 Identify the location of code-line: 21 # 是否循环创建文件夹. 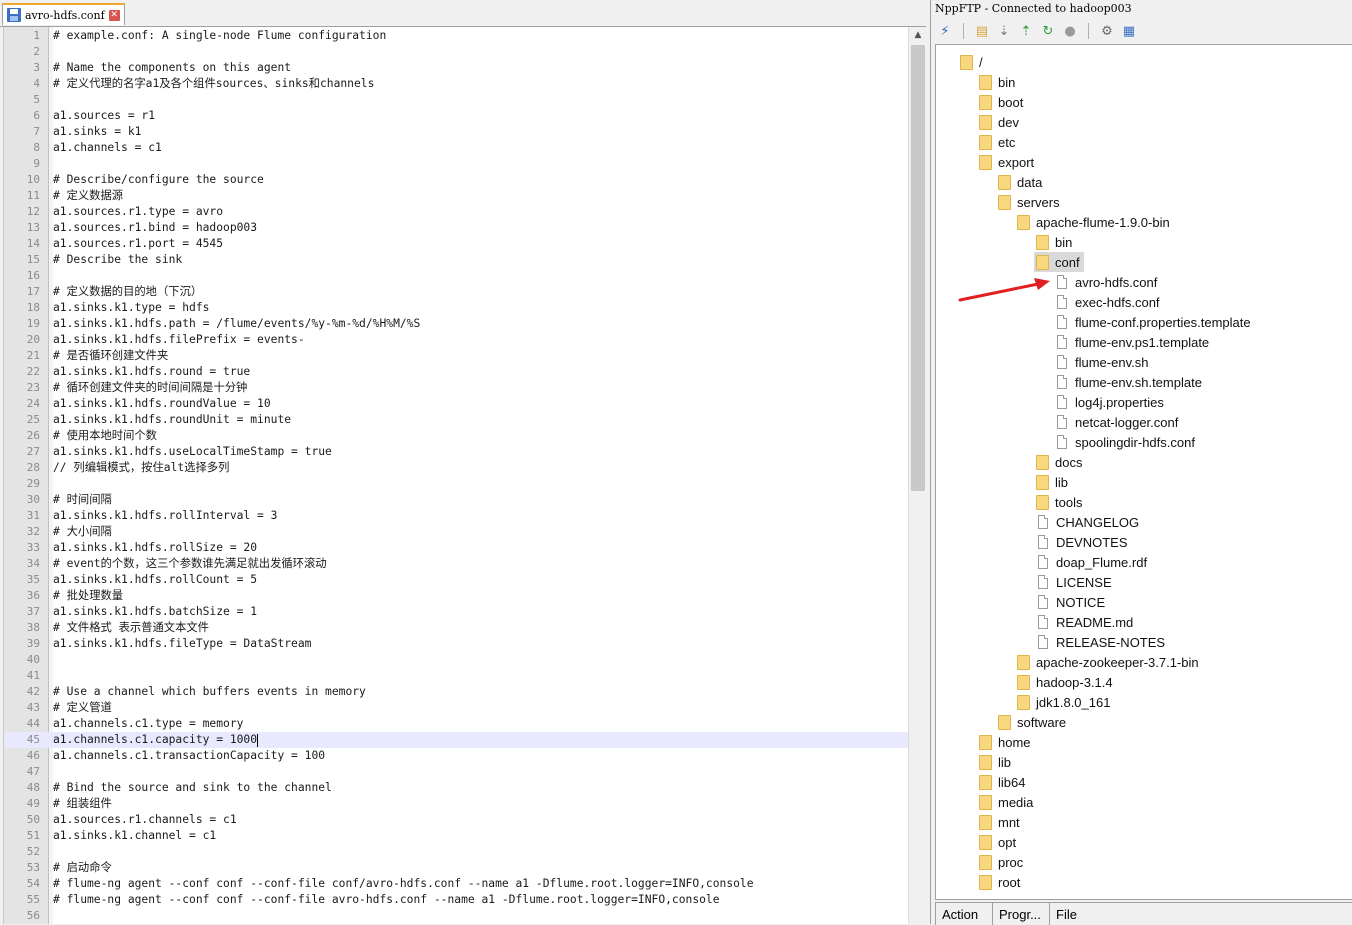
(456, 356).